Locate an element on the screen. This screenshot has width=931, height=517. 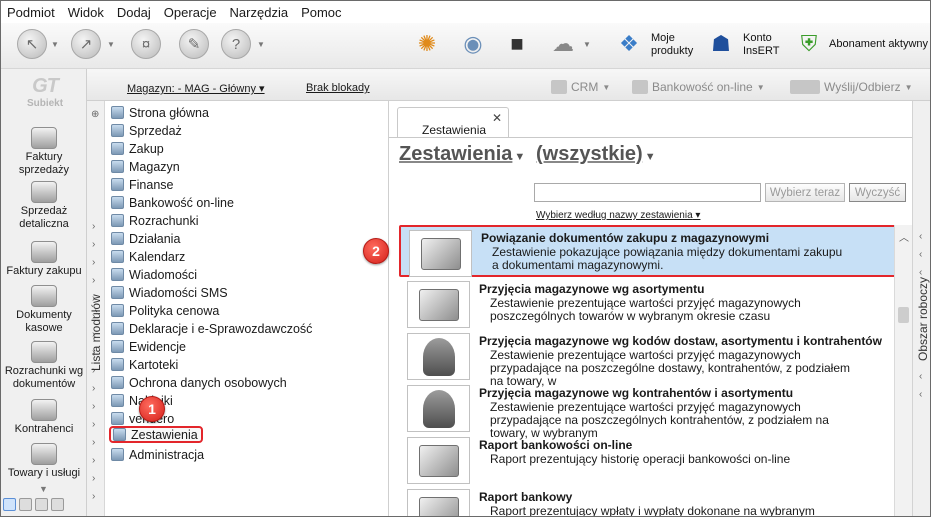
menu-pomoc: Pomoc is located at coordinates (321, 12).